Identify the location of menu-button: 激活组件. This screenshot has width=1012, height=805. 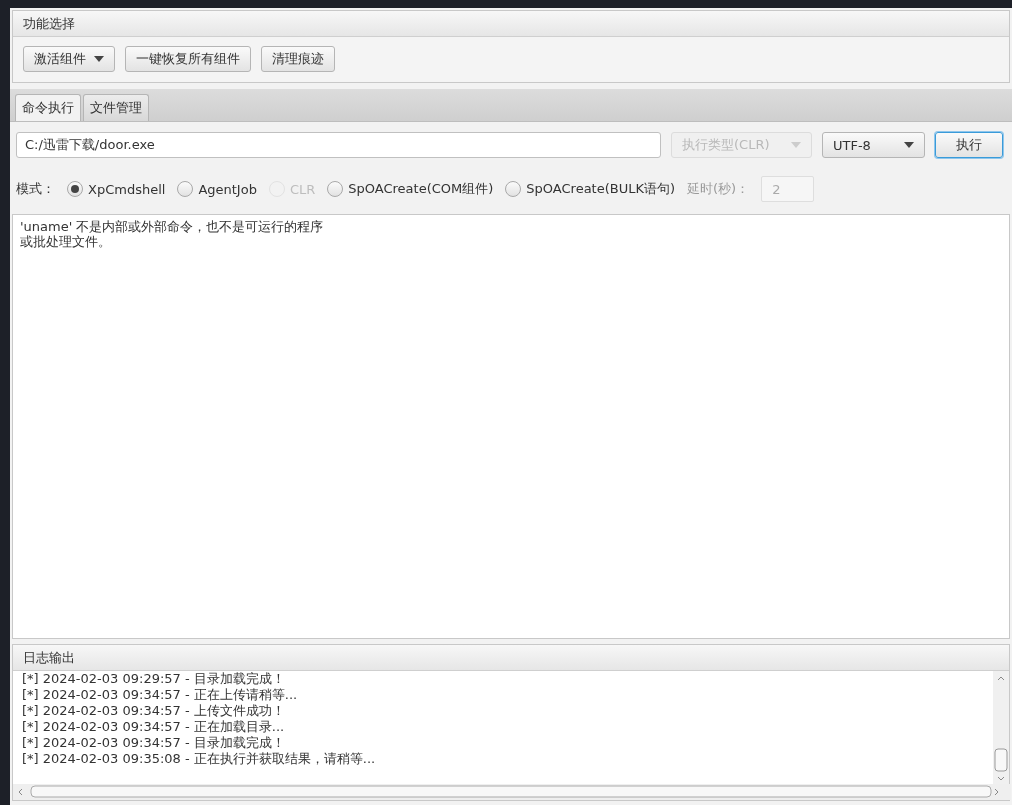
(69, 59).